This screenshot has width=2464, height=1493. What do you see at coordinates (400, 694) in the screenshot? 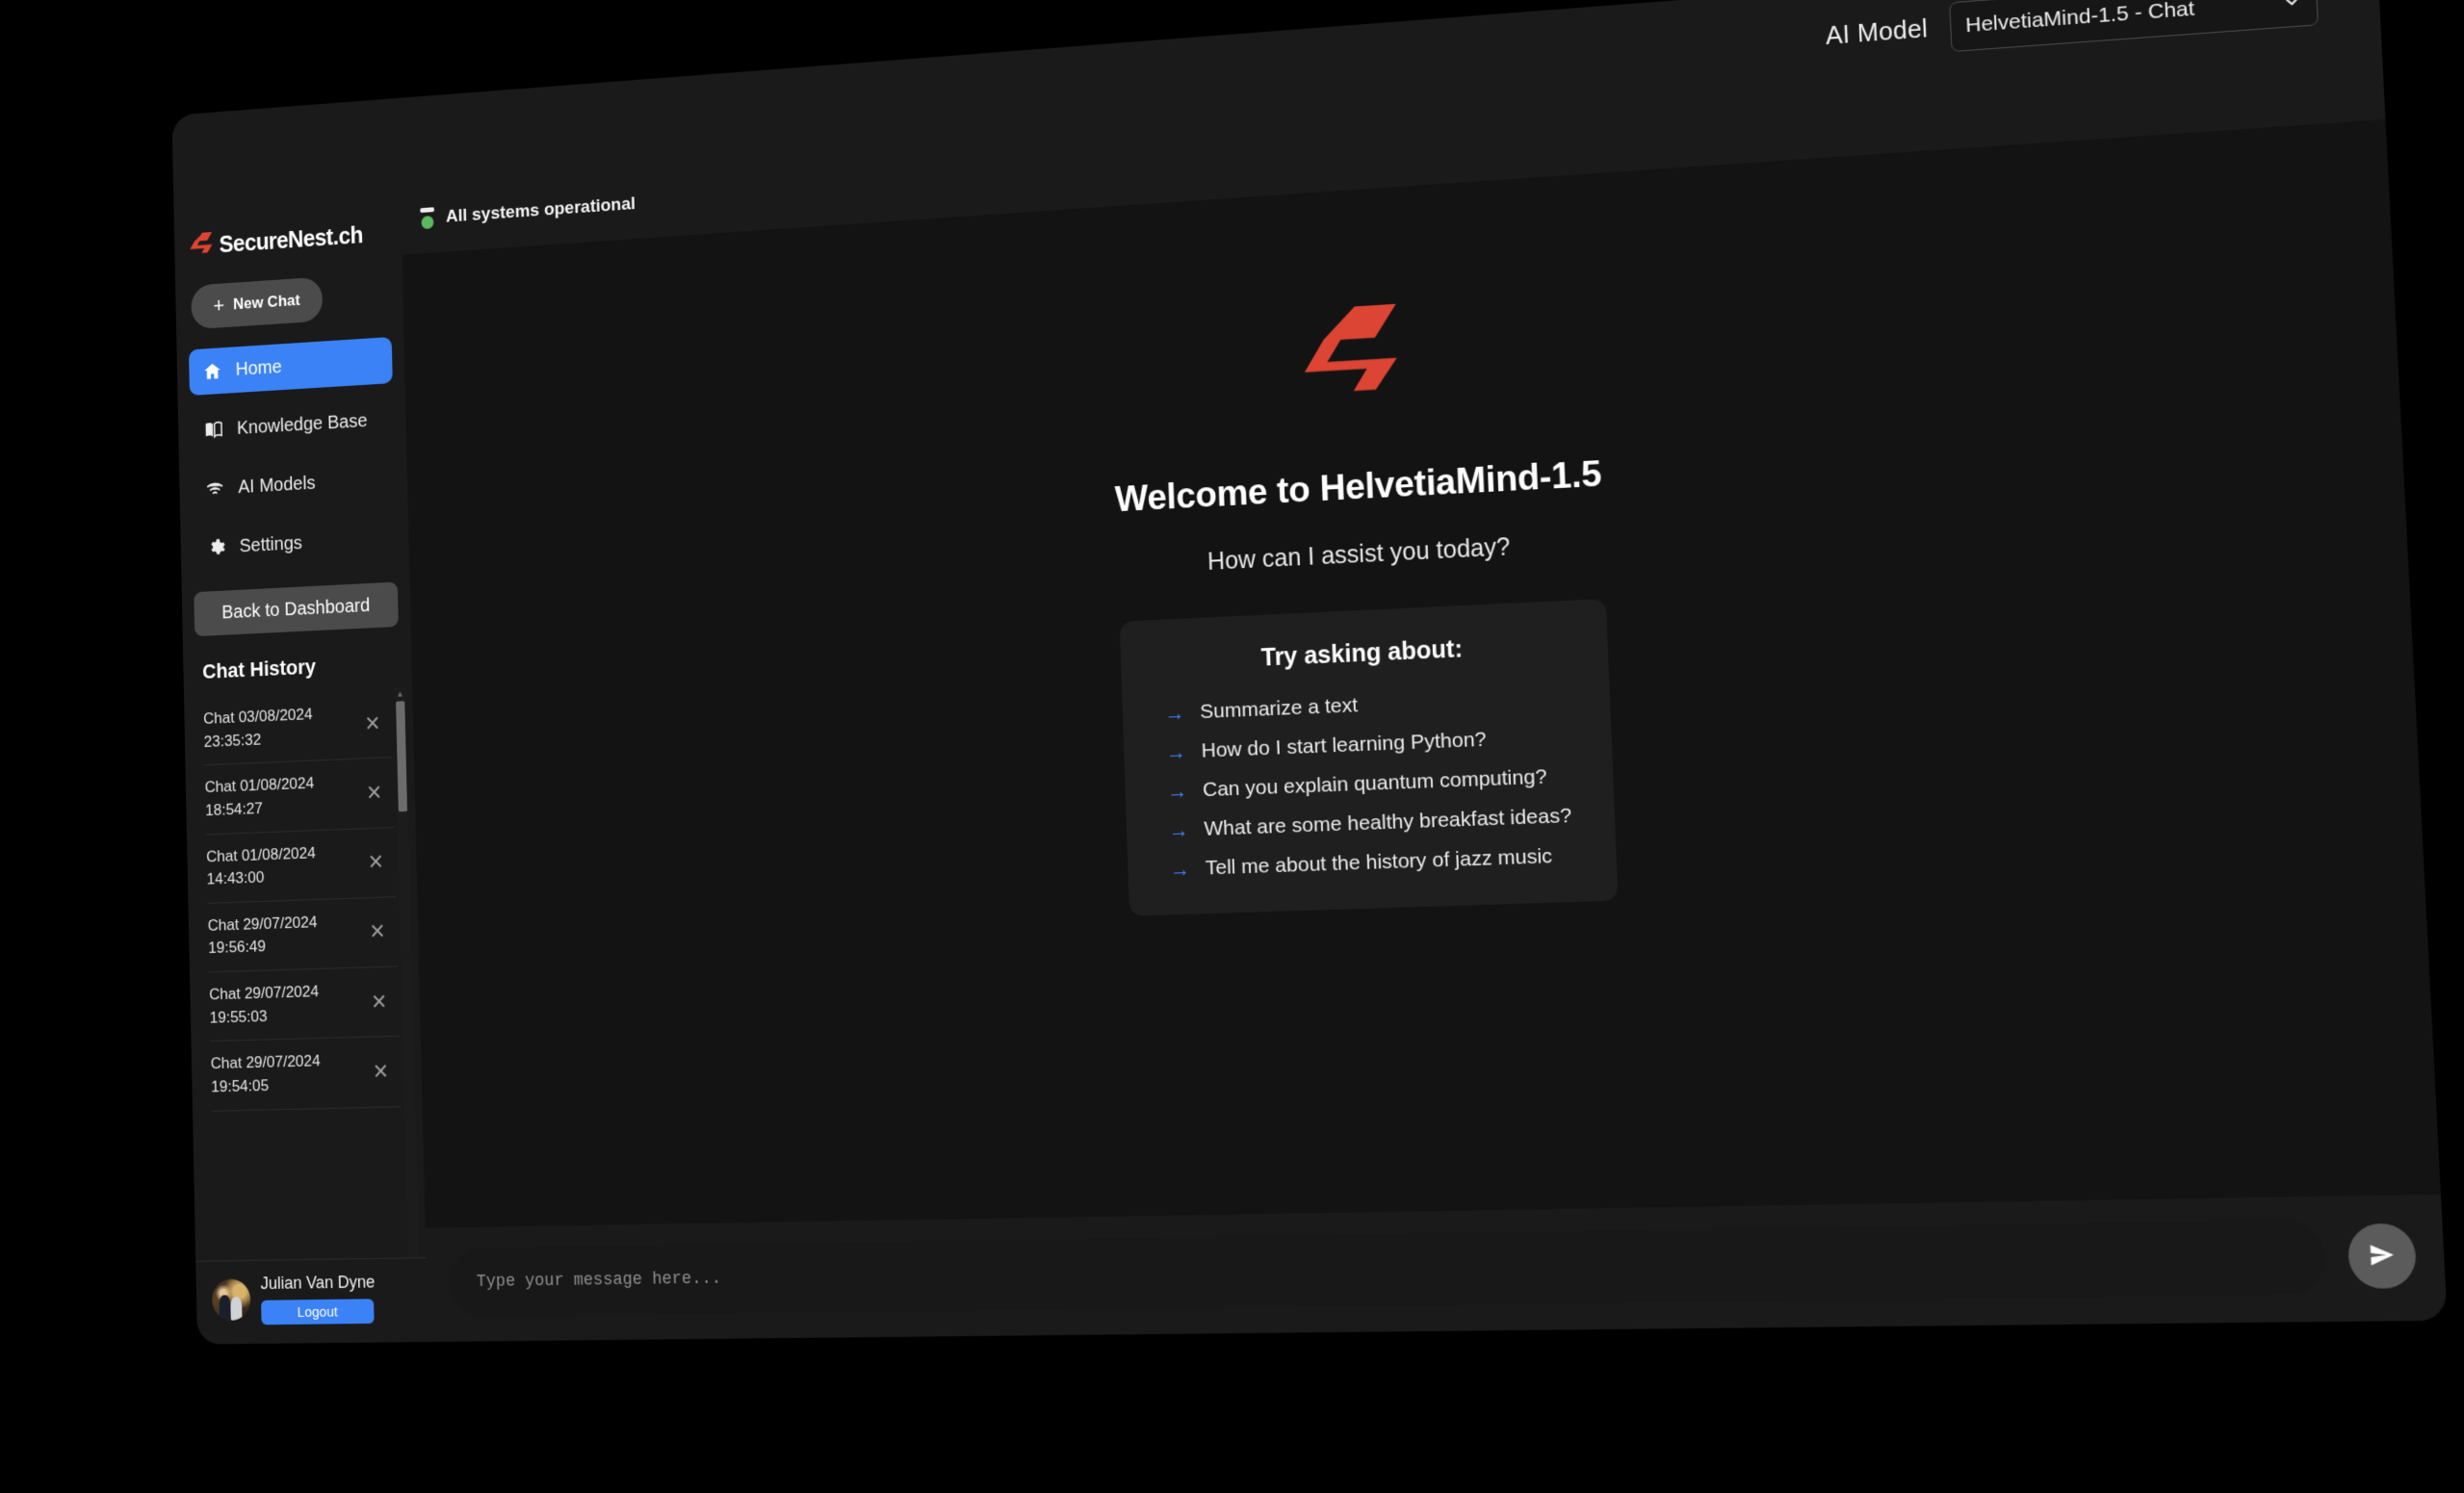
I see `scroll-up-arrow-icon: ▲` at bounding box center [400, 694].